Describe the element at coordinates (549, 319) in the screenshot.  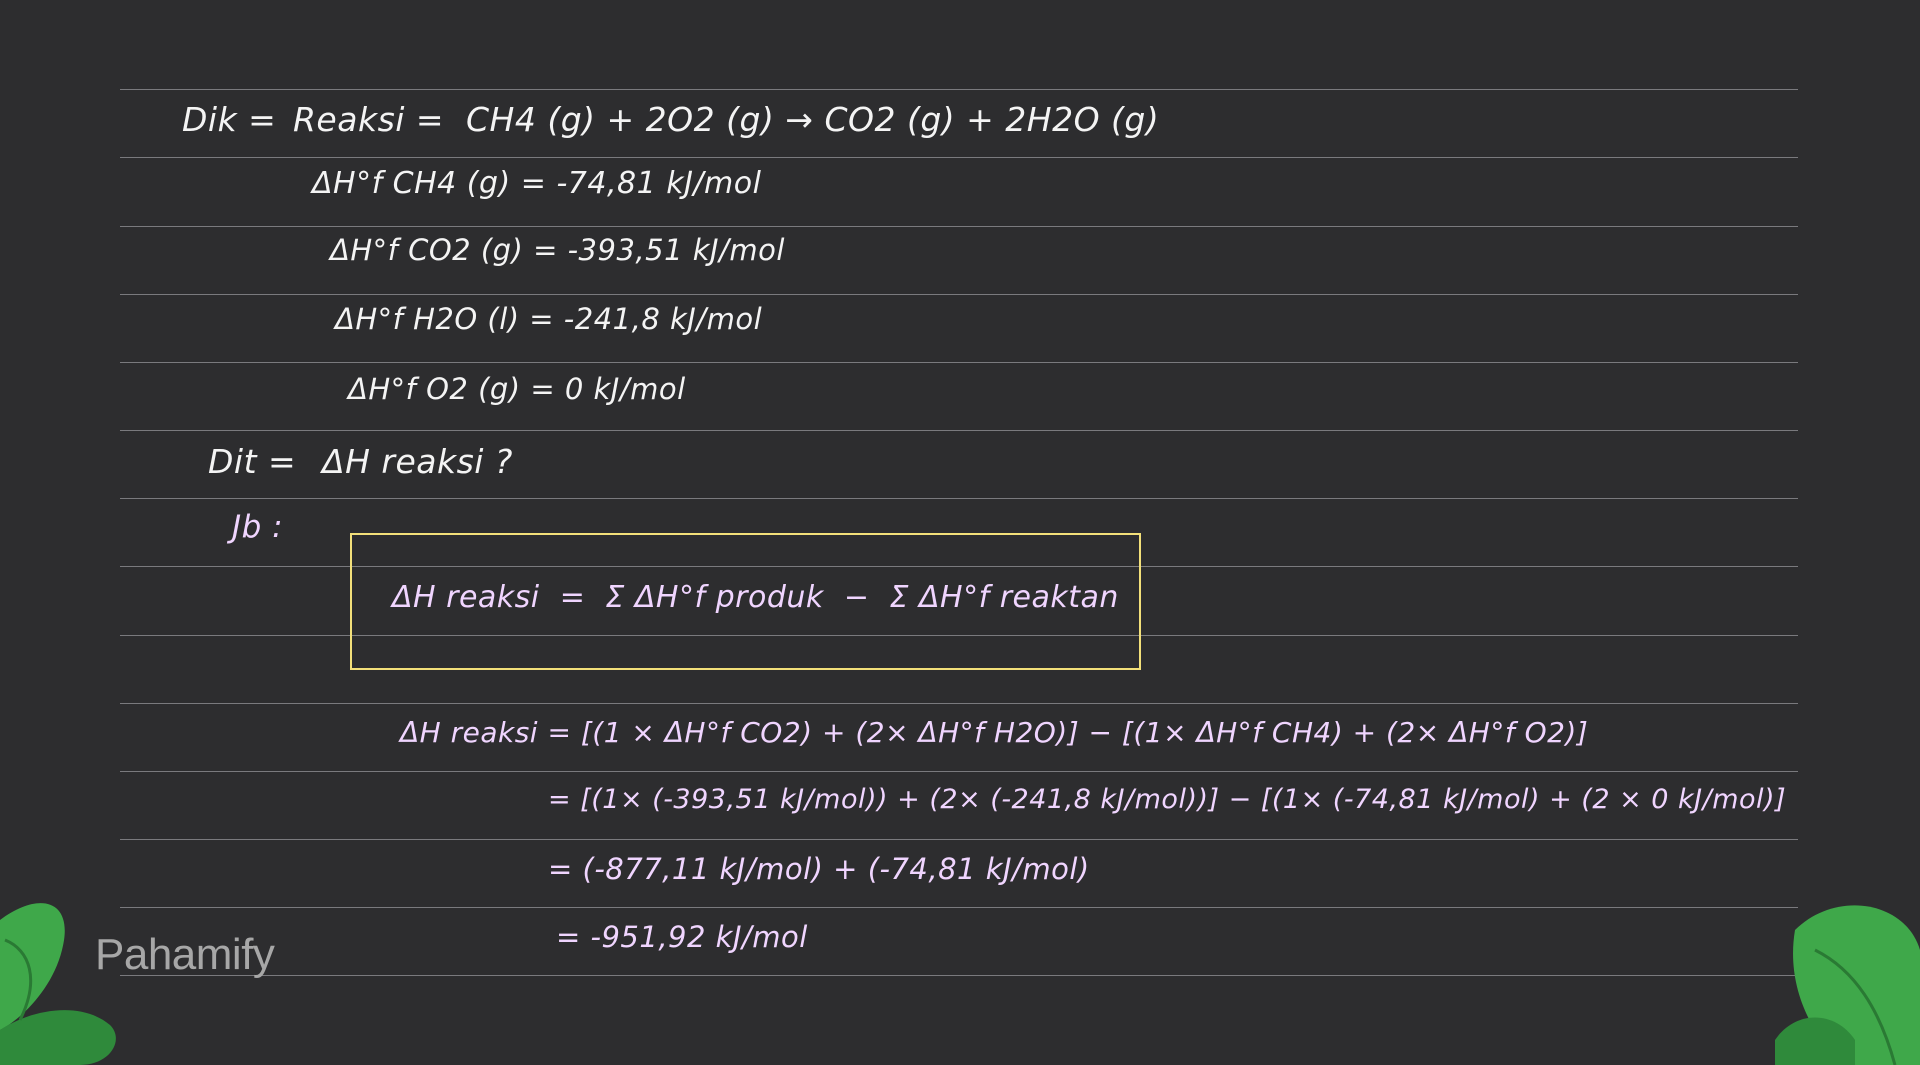
I see `dhf-h2o: ΔH°f H2O (l) = -241,8 kJ/mol` at that location.